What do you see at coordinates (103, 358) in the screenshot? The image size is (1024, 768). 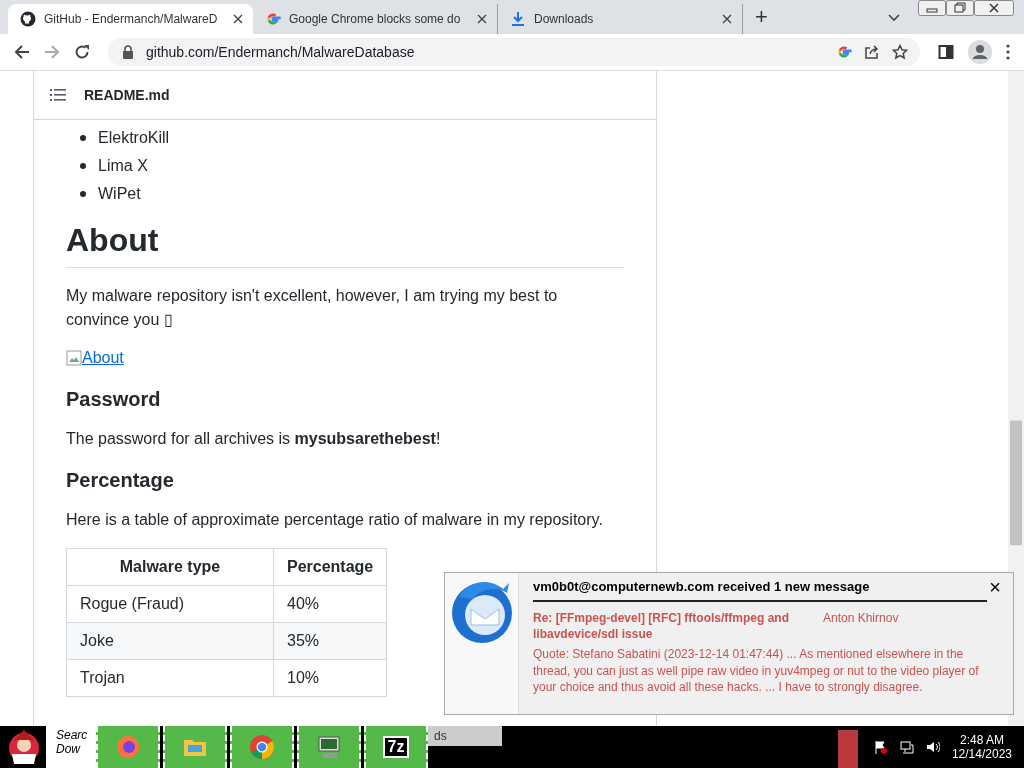 I see `image-link: About` at bounding box center [103, 358].